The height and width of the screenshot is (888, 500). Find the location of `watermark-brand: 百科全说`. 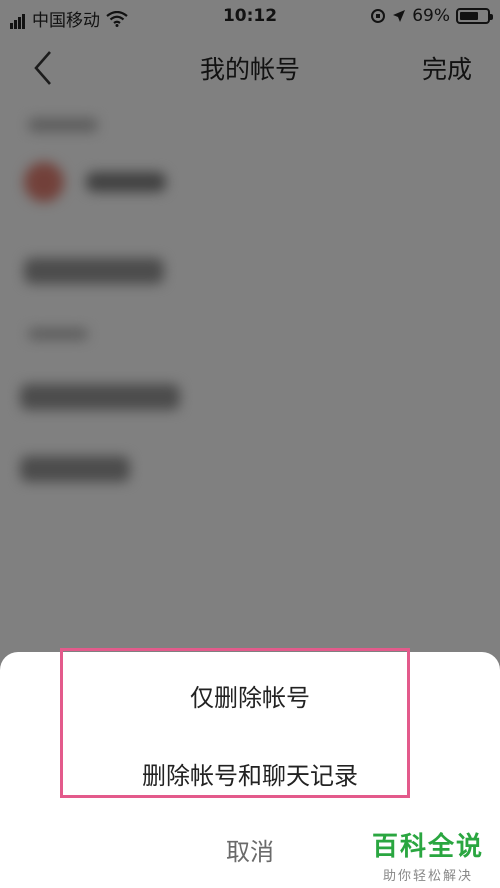

watermark-brand: 百科全说 is located at coordinates (427, 847).